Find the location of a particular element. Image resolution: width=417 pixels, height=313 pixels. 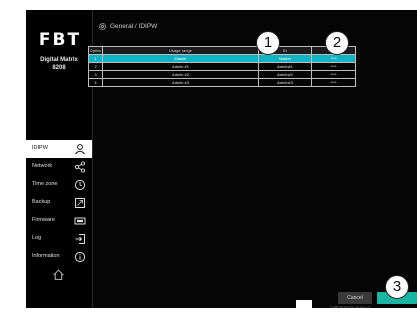

sidebar-item-backup: Backup is located at coordinates (59, 203).